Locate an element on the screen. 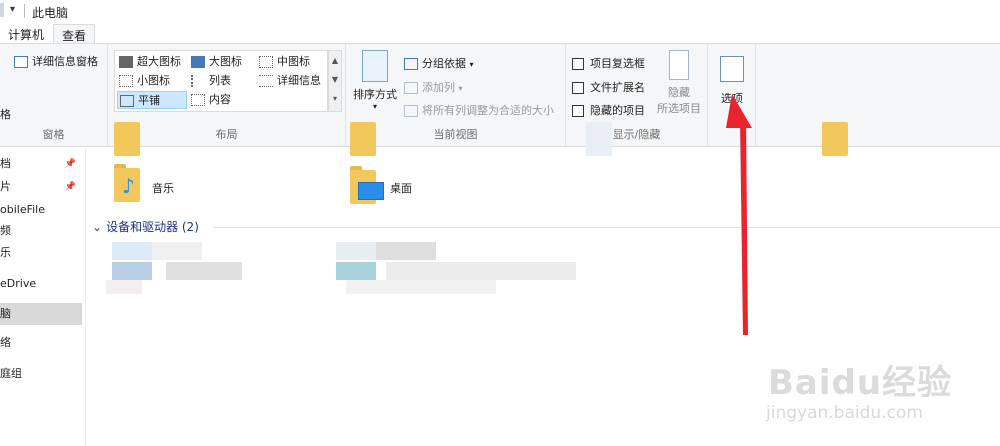  nav-item-label: 脑 is located at coordinates (5, 313).